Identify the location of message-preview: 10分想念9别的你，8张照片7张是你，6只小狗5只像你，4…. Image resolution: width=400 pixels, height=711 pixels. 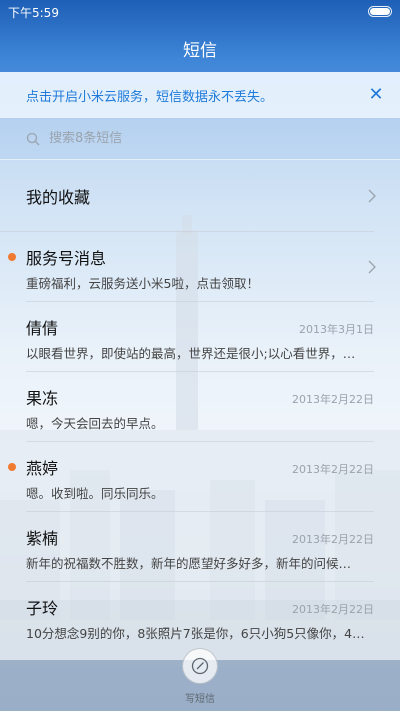
(195, 633).